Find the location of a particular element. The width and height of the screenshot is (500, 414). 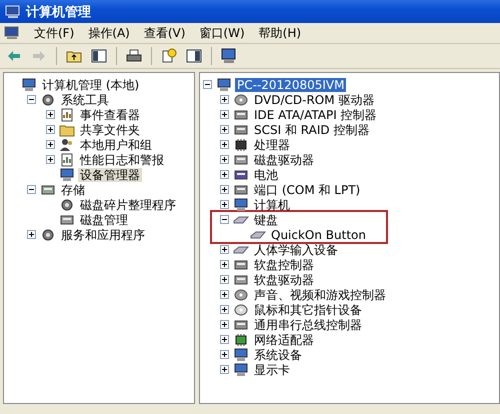

menu-item: 文件(F) is located at coordinates (54, 33).